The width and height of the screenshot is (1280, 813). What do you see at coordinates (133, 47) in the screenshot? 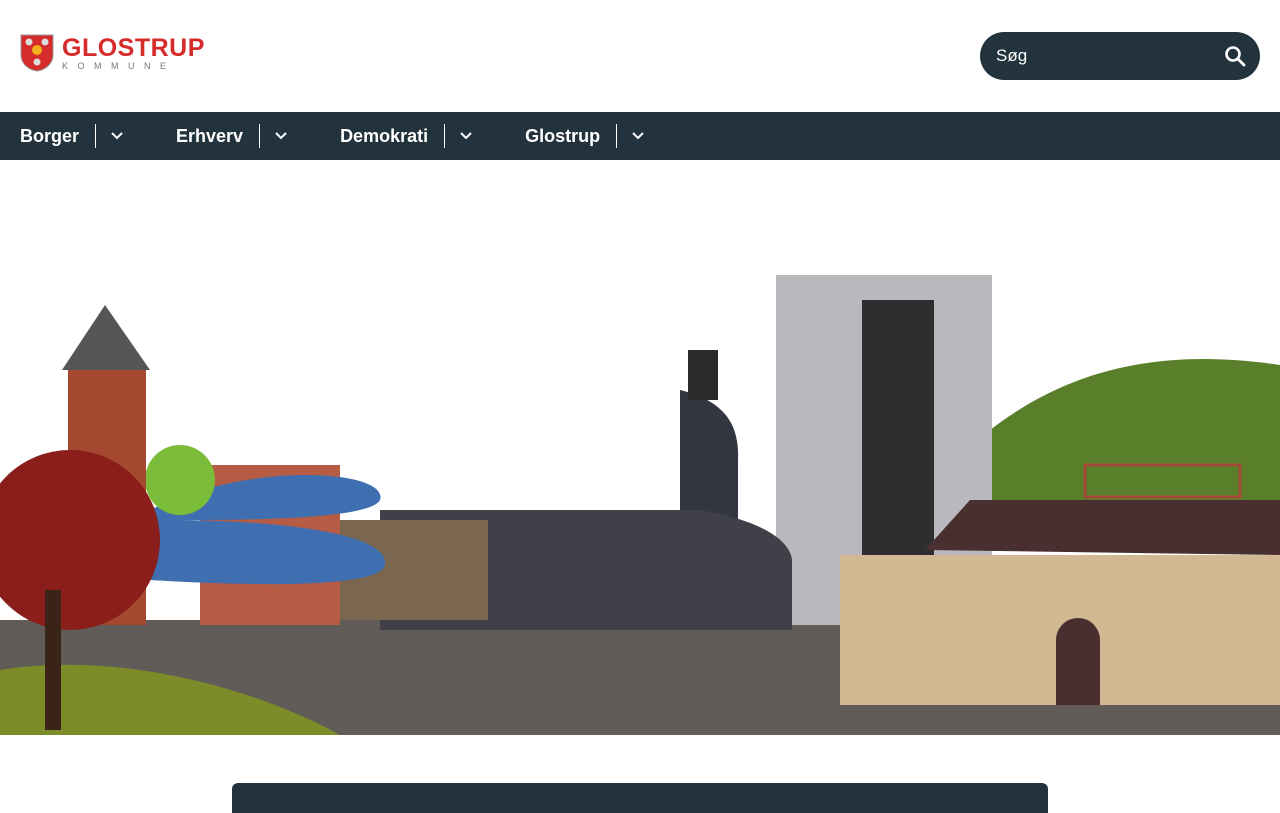
I see `logo-name: GLOSTRUP` at bounding box center [133, 47].